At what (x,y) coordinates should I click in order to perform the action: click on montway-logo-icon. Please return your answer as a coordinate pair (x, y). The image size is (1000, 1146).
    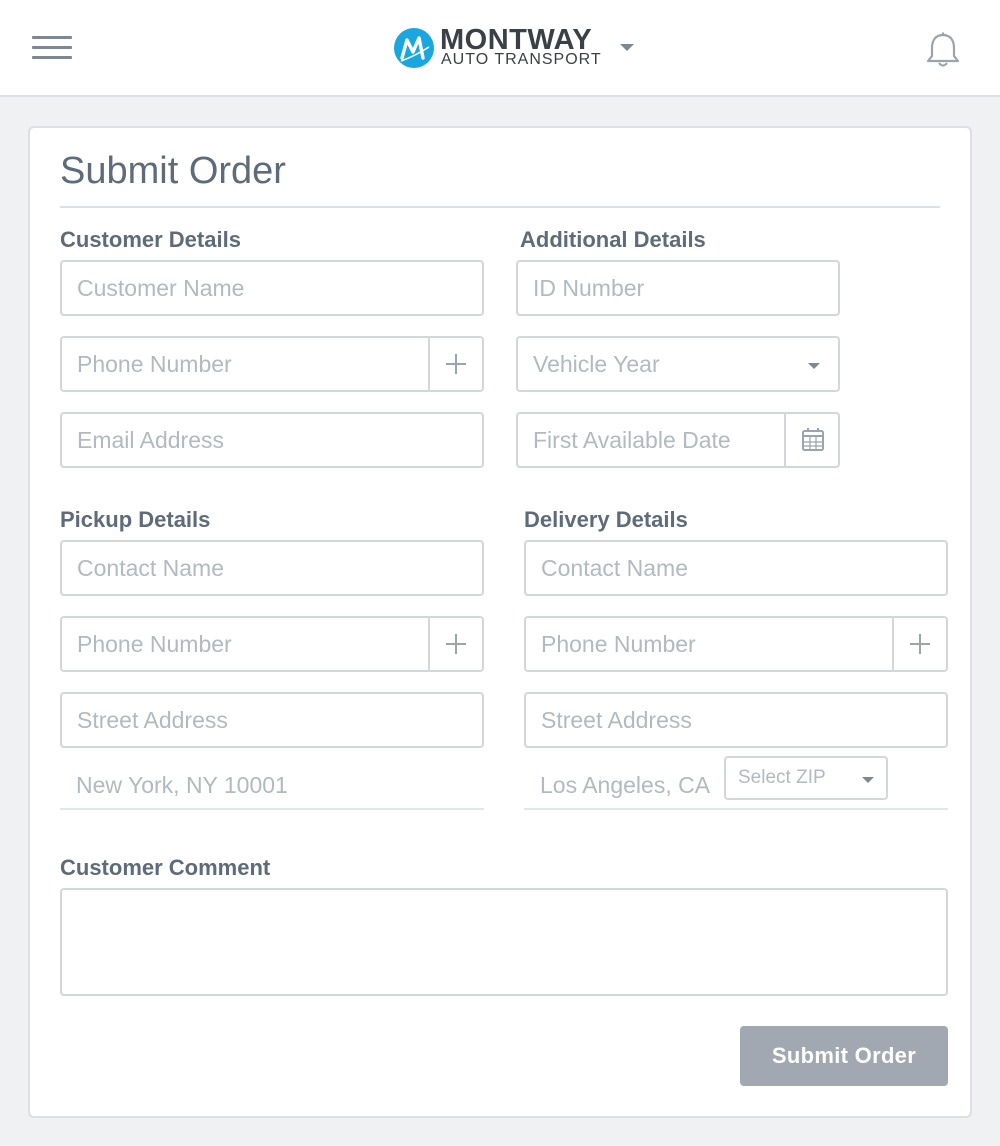
    Looking at the image, I should click on (414, 48).